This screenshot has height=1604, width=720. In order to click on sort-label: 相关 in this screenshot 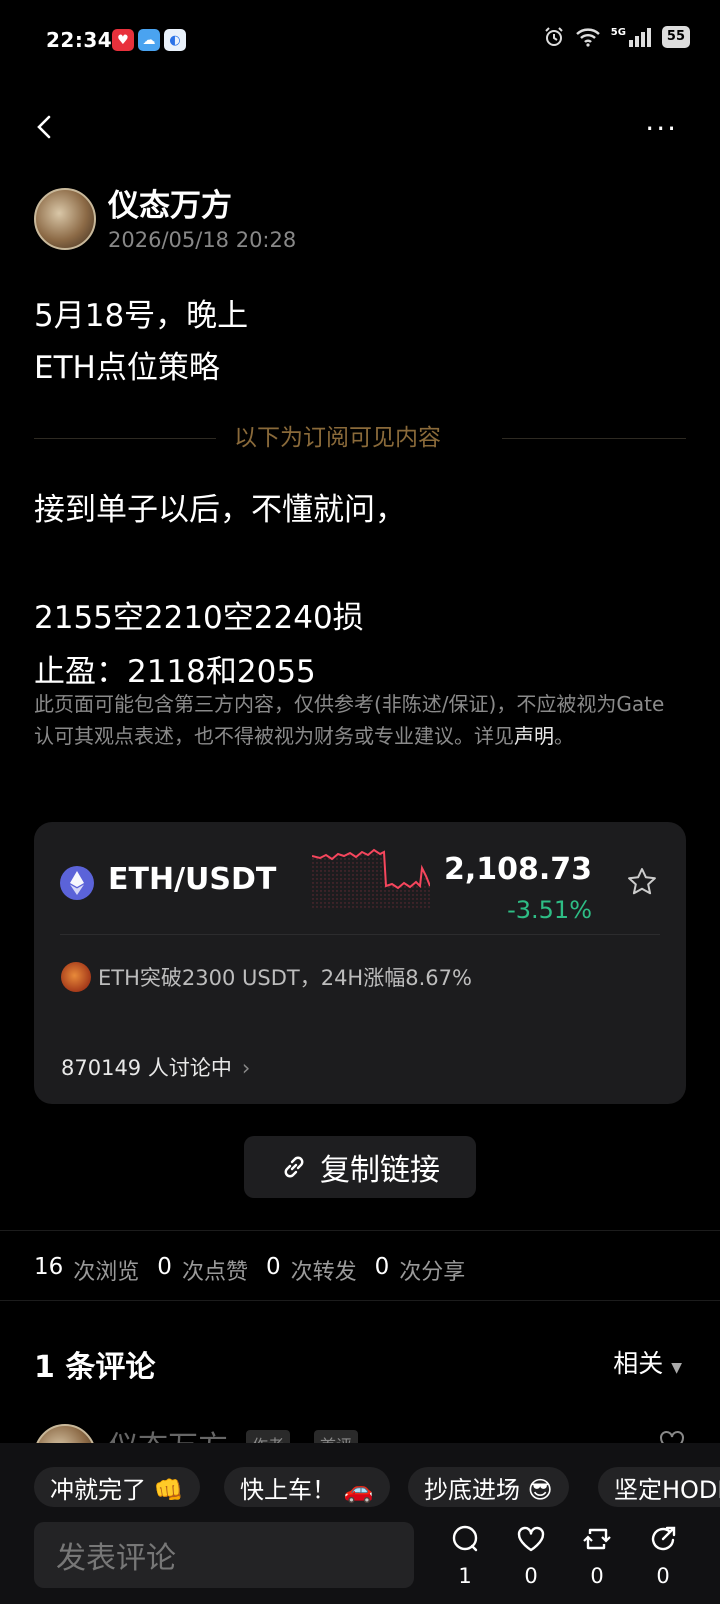, I will do `click(638, 1363)`.